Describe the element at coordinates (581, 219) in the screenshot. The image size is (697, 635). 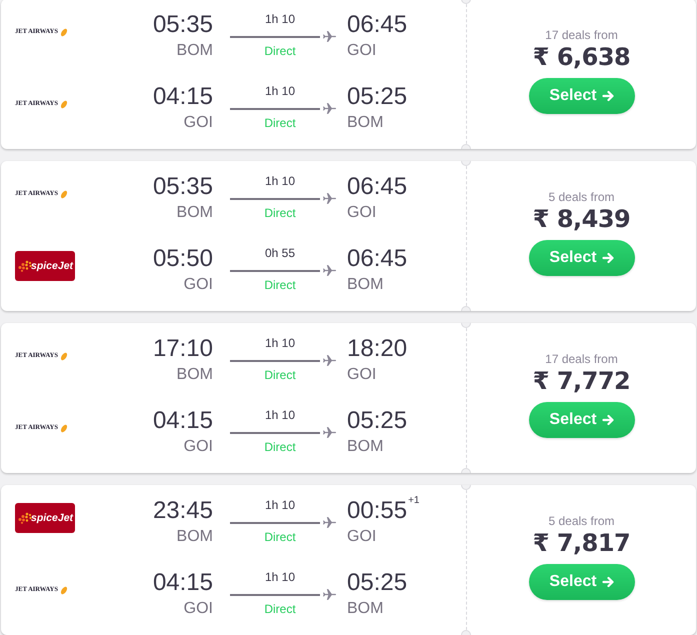
I see `price: ₹ 8,439` at that location.